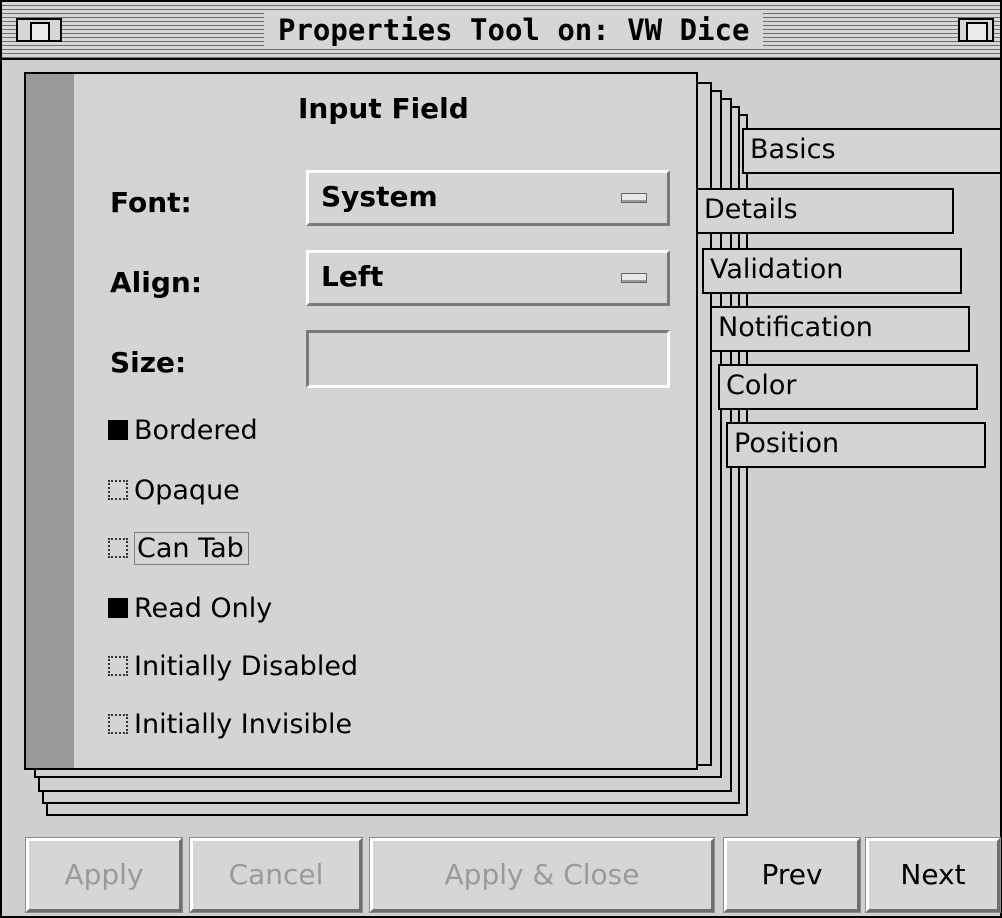 The height and width of the screenshot is (918, 1002). Describe the element at coordinates (276, 875) in the screenshot. I see `cancel-button: Cancel` at that location.